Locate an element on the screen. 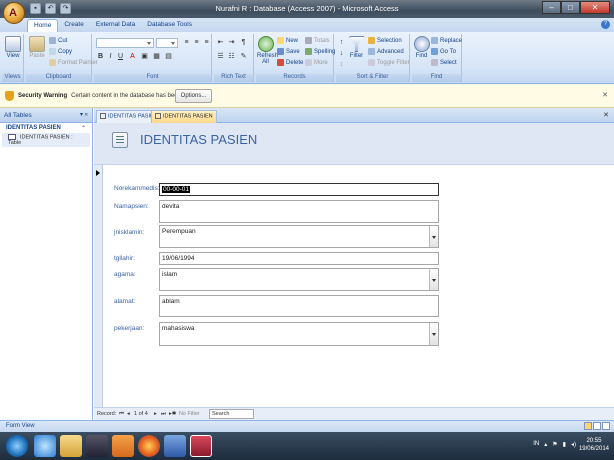 The height and width of the screenshot is (460, 614). cut-button: Cut is located at coordinates (58, 40).